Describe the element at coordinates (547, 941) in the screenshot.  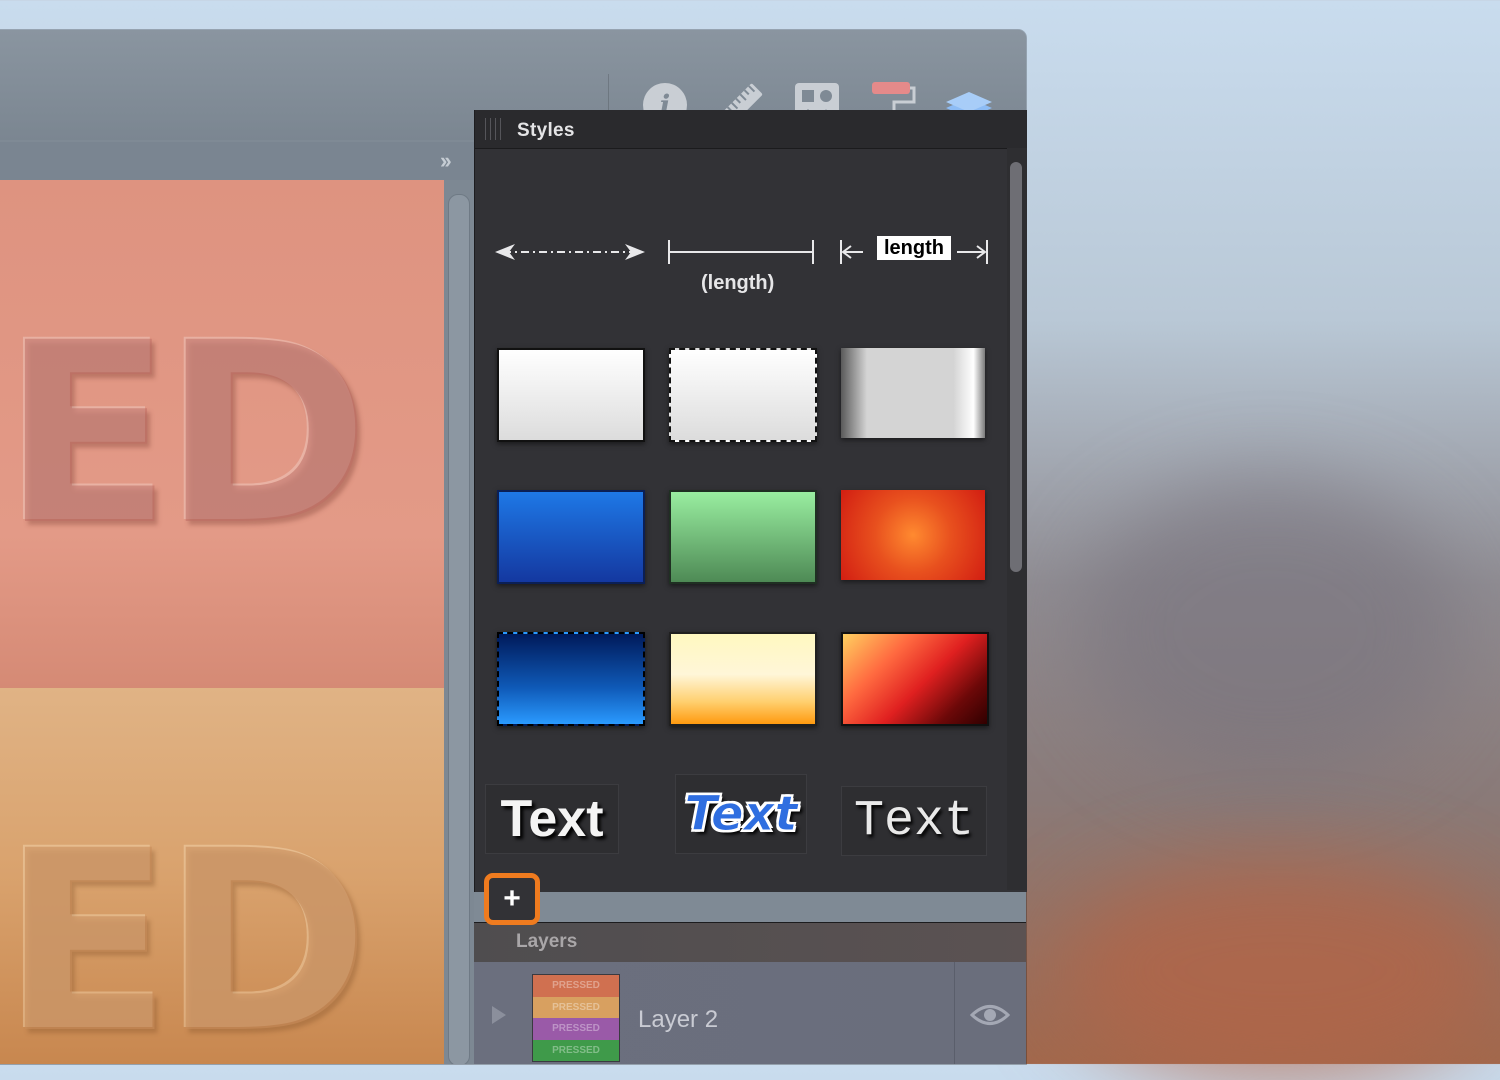
I see `layers-panel-title: Layers` at that location.